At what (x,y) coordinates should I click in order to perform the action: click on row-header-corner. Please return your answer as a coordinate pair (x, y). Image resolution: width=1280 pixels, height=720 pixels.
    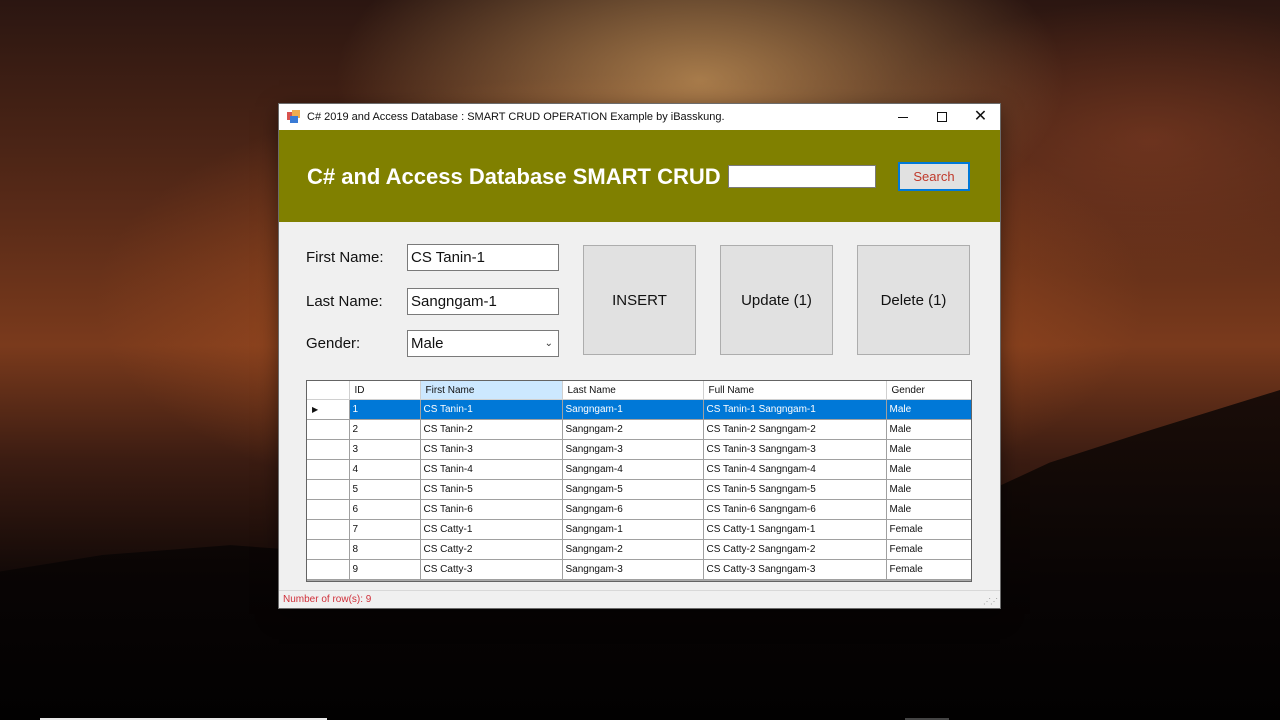
    Looking at the image, I should click on (328, 390).